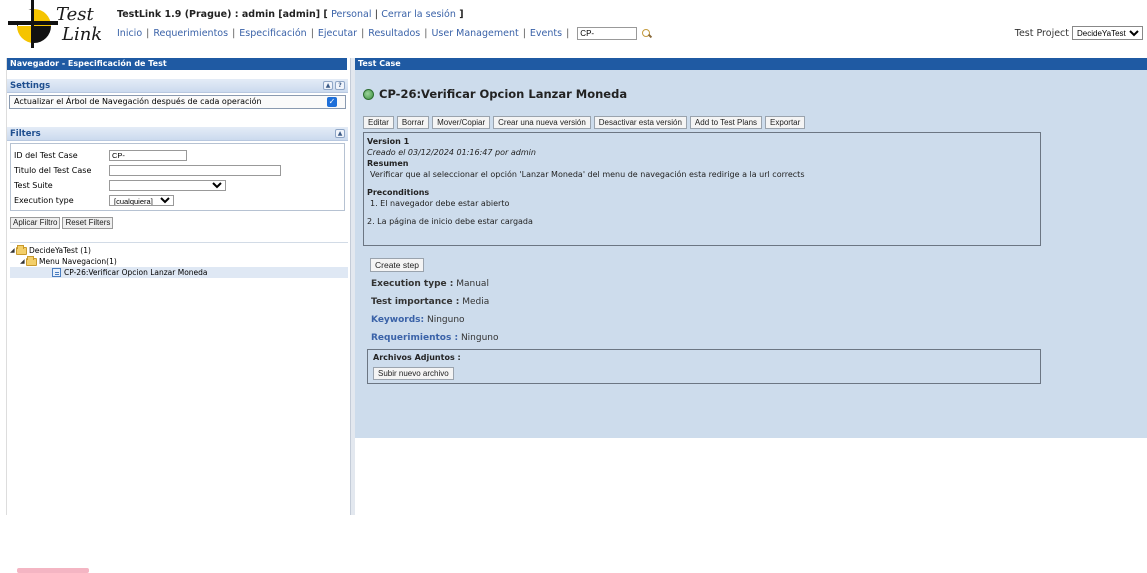  I want to click on requirements-label: Requerimientos :, so click(414, 338).